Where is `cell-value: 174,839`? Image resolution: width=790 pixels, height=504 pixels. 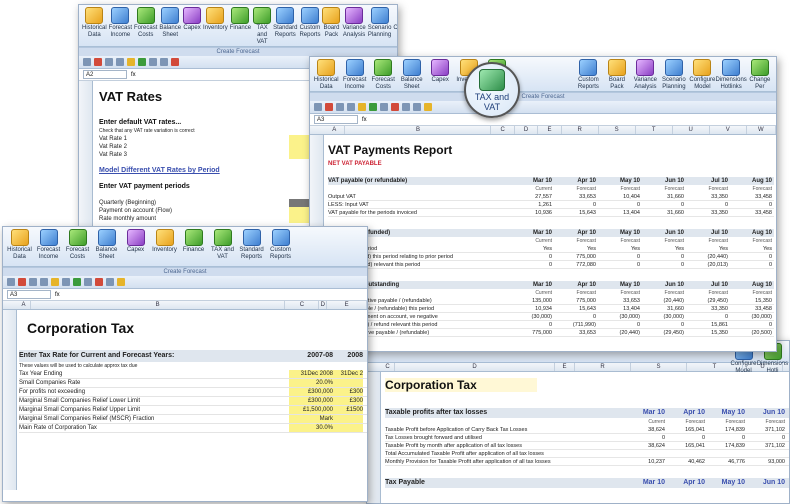
cell-value: 174,839 is located at coordinates (725, 429).